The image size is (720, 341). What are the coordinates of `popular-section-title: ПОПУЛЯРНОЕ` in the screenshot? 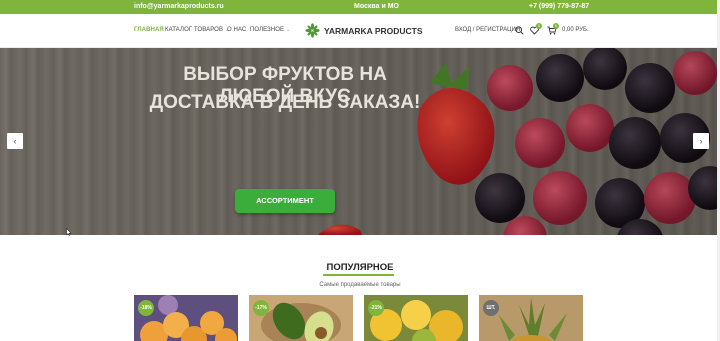 It's located at (360, 267).